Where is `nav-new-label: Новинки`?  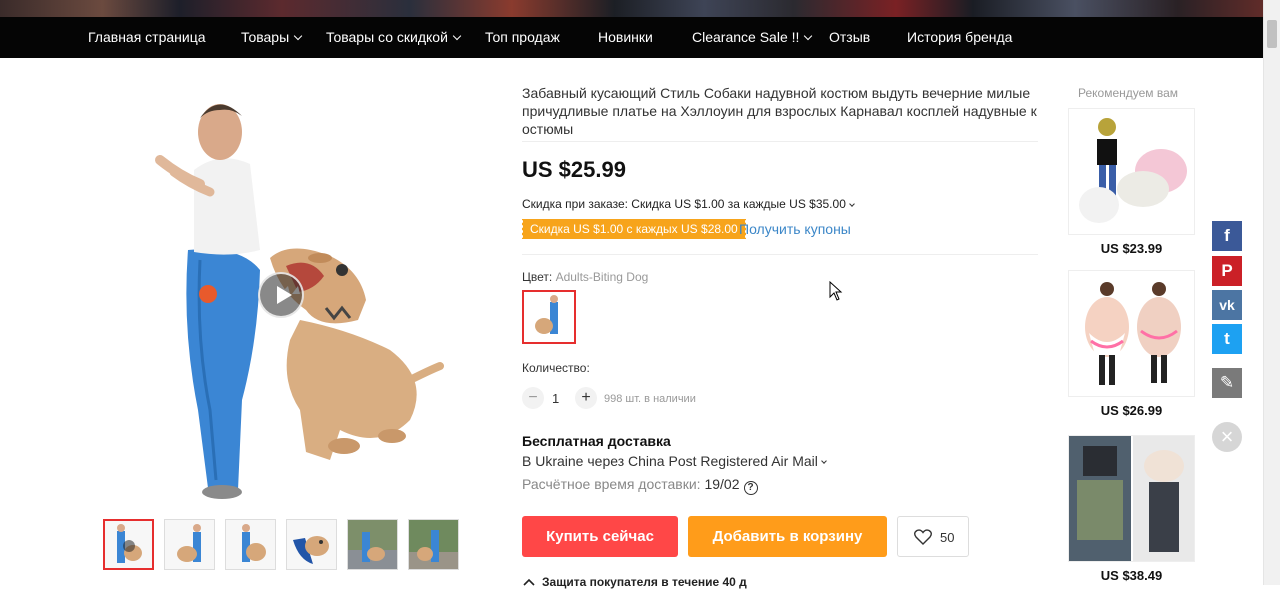
nav-new-label: Новинки is located at coordinates (625, 37).